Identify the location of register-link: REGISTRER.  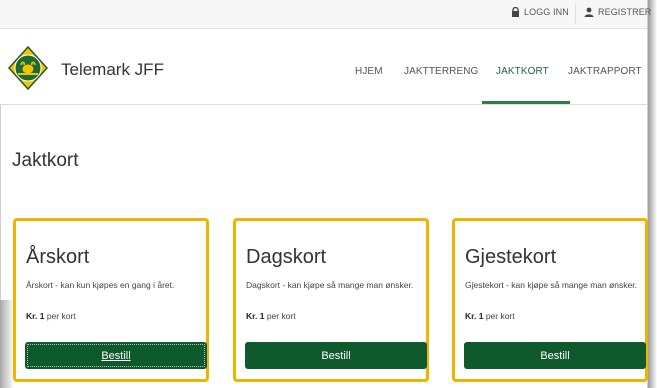
(617, 12).